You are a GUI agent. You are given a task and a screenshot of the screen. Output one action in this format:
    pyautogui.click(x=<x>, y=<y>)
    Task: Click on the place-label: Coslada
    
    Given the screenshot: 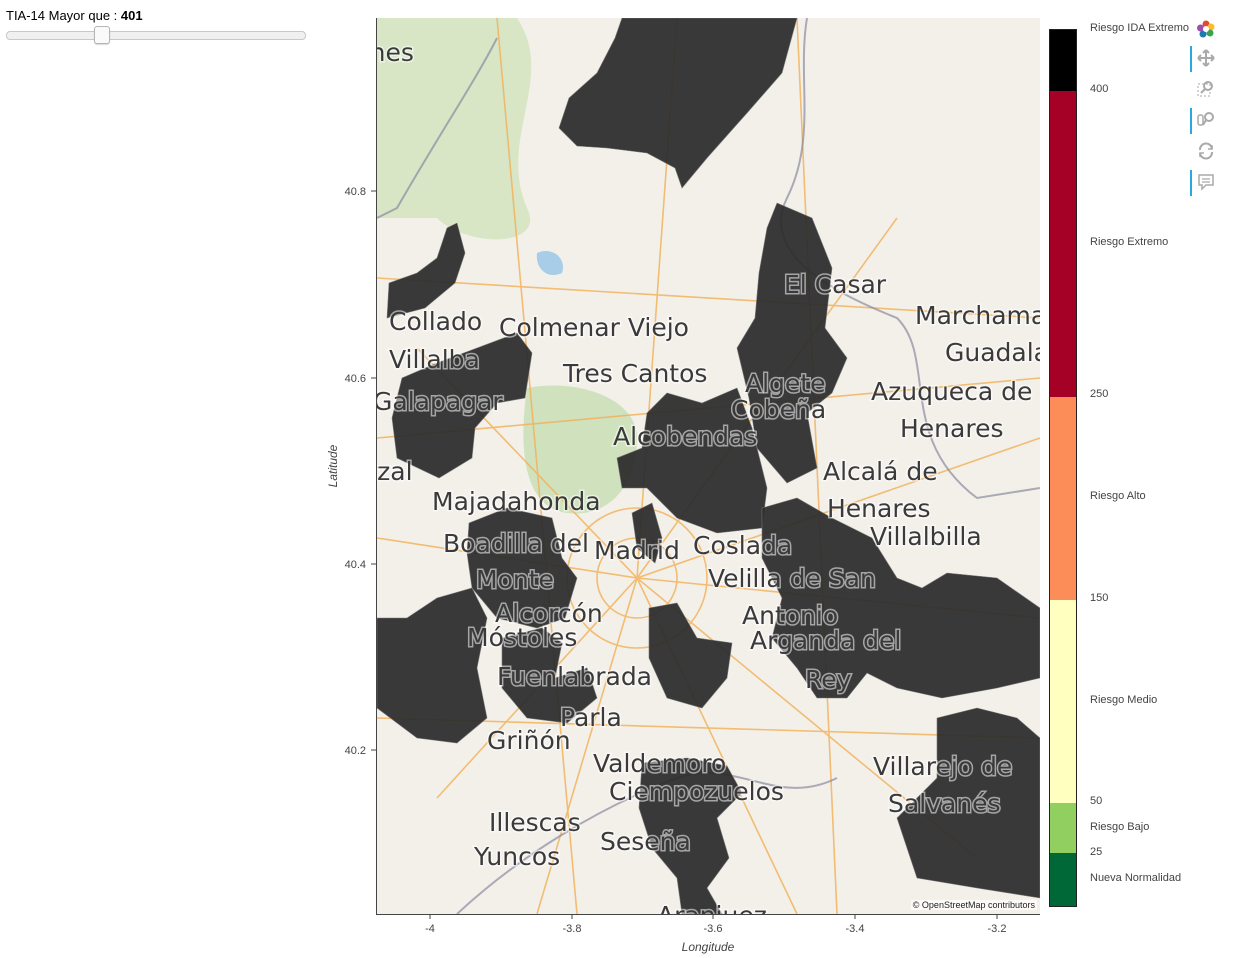 What is the action you would take?
    pyautogui.click(x=742, y=545)
    